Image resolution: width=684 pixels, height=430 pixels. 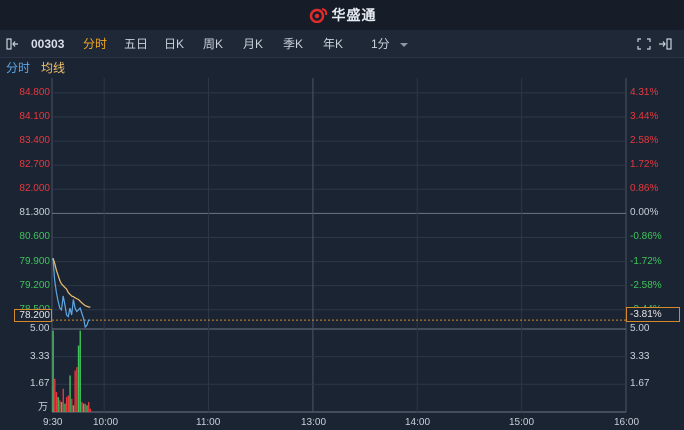 I want to click on app-header: 华盛通, so click(x=342, y=15).